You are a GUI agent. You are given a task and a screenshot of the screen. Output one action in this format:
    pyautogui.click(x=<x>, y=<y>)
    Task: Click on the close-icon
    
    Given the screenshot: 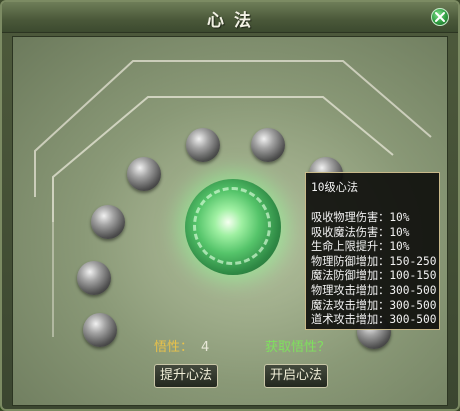 What is the action you would take?
    pyautogui.click(x=440, y=17)
    